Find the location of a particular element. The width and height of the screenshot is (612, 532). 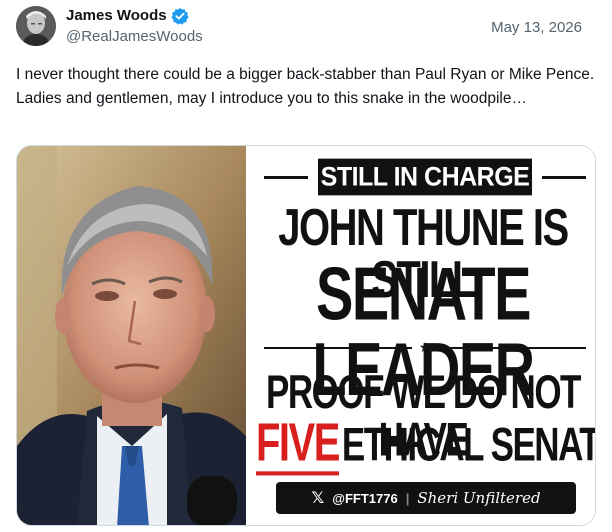

avatar is located at coordinates (36, 26).